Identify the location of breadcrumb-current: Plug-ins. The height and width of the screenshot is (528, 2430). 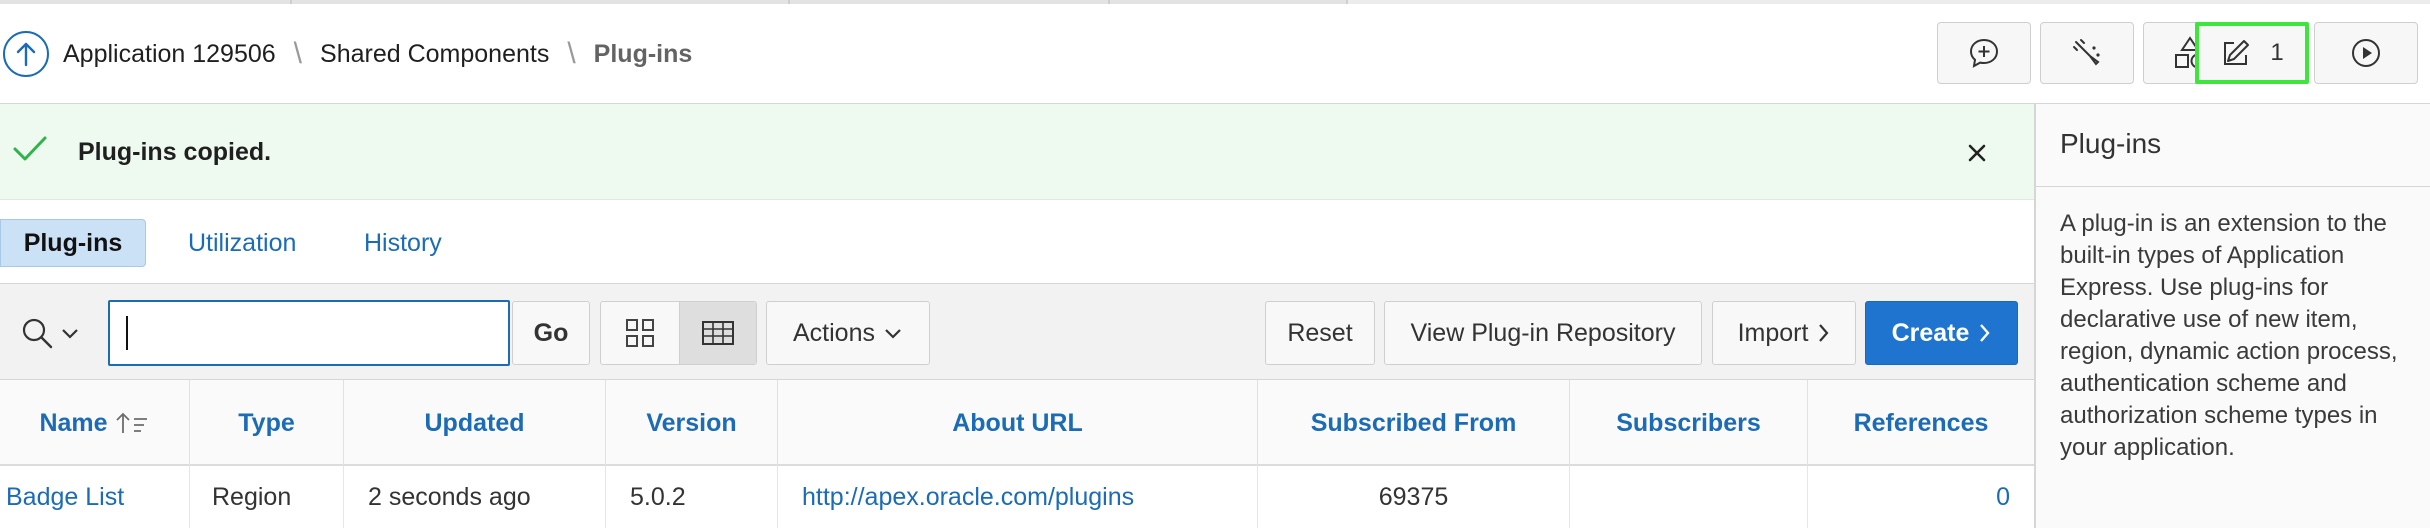
(643, 53).